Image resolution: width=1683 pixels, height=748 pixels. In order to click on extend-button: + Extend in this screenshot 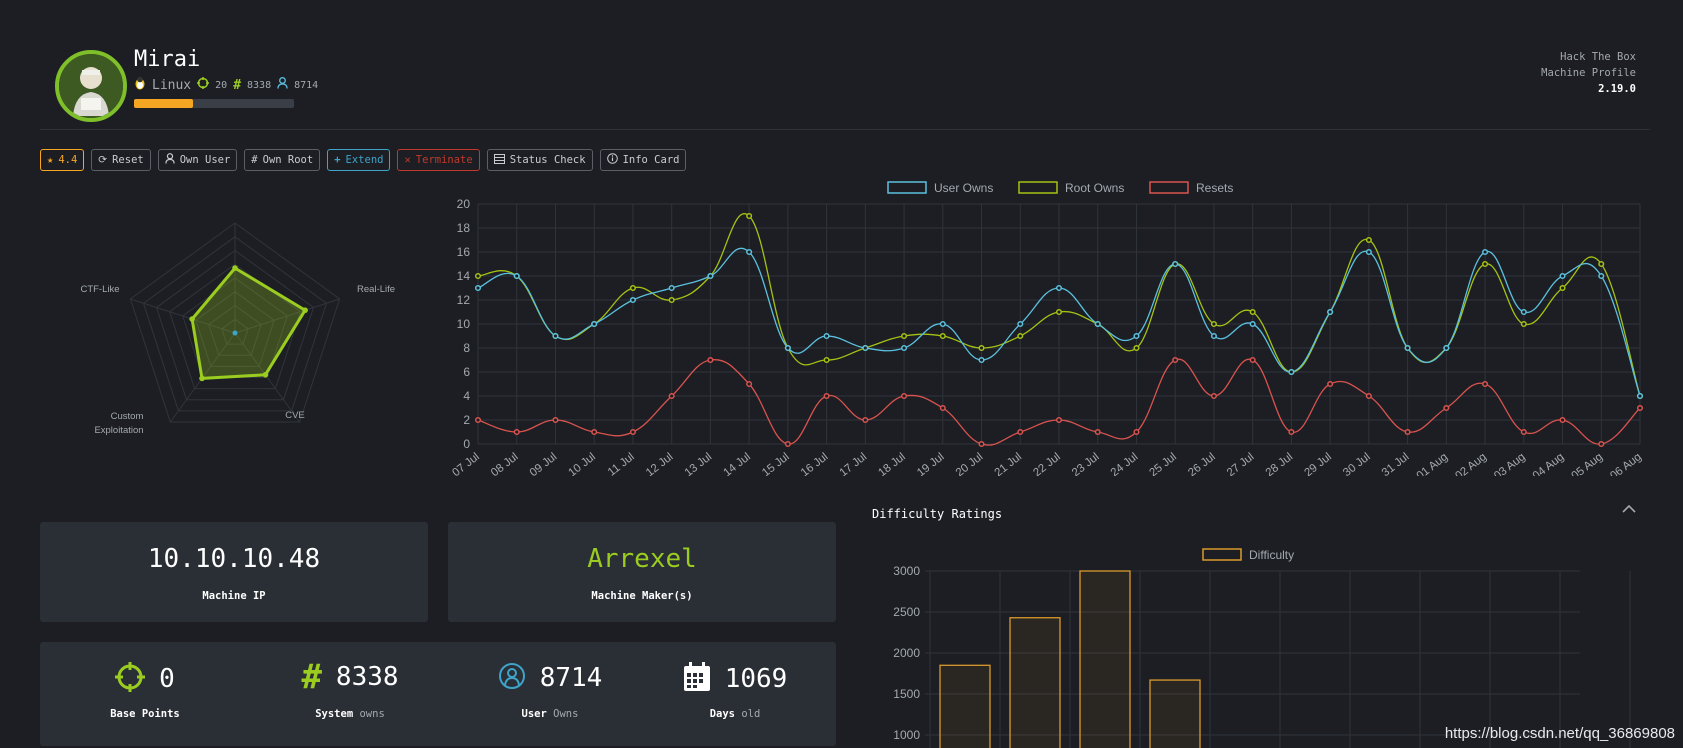, I will do `click(359, 160)`.